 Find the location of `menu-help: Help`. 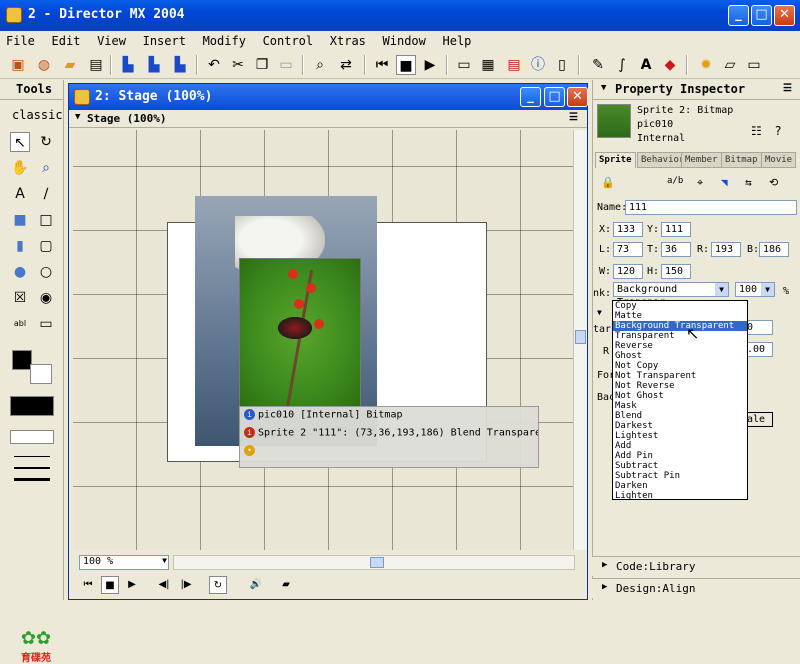

menu-help: Help is located at coordinates (456, 39).